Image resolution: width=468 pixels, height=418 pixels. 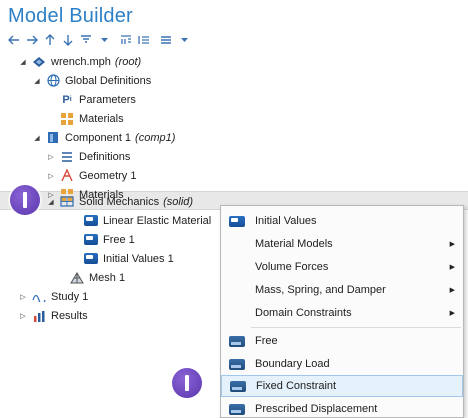 I want to click on show-dropdown-icon, so click(x=184, y=40).